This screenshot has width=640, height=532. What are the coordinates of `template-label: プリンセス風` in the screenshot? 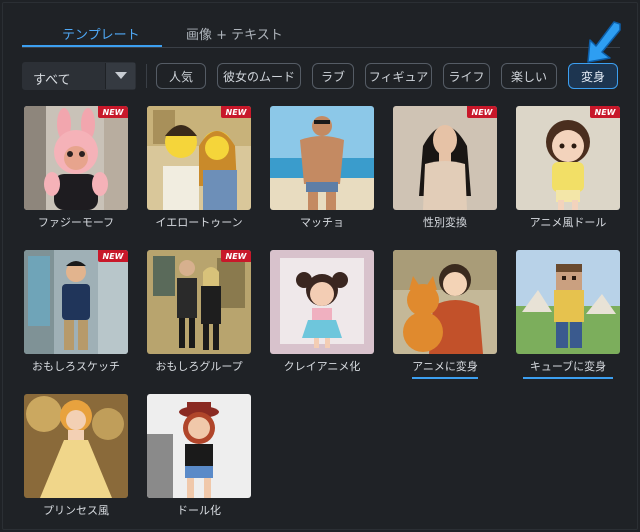 It's located at (76, 510).